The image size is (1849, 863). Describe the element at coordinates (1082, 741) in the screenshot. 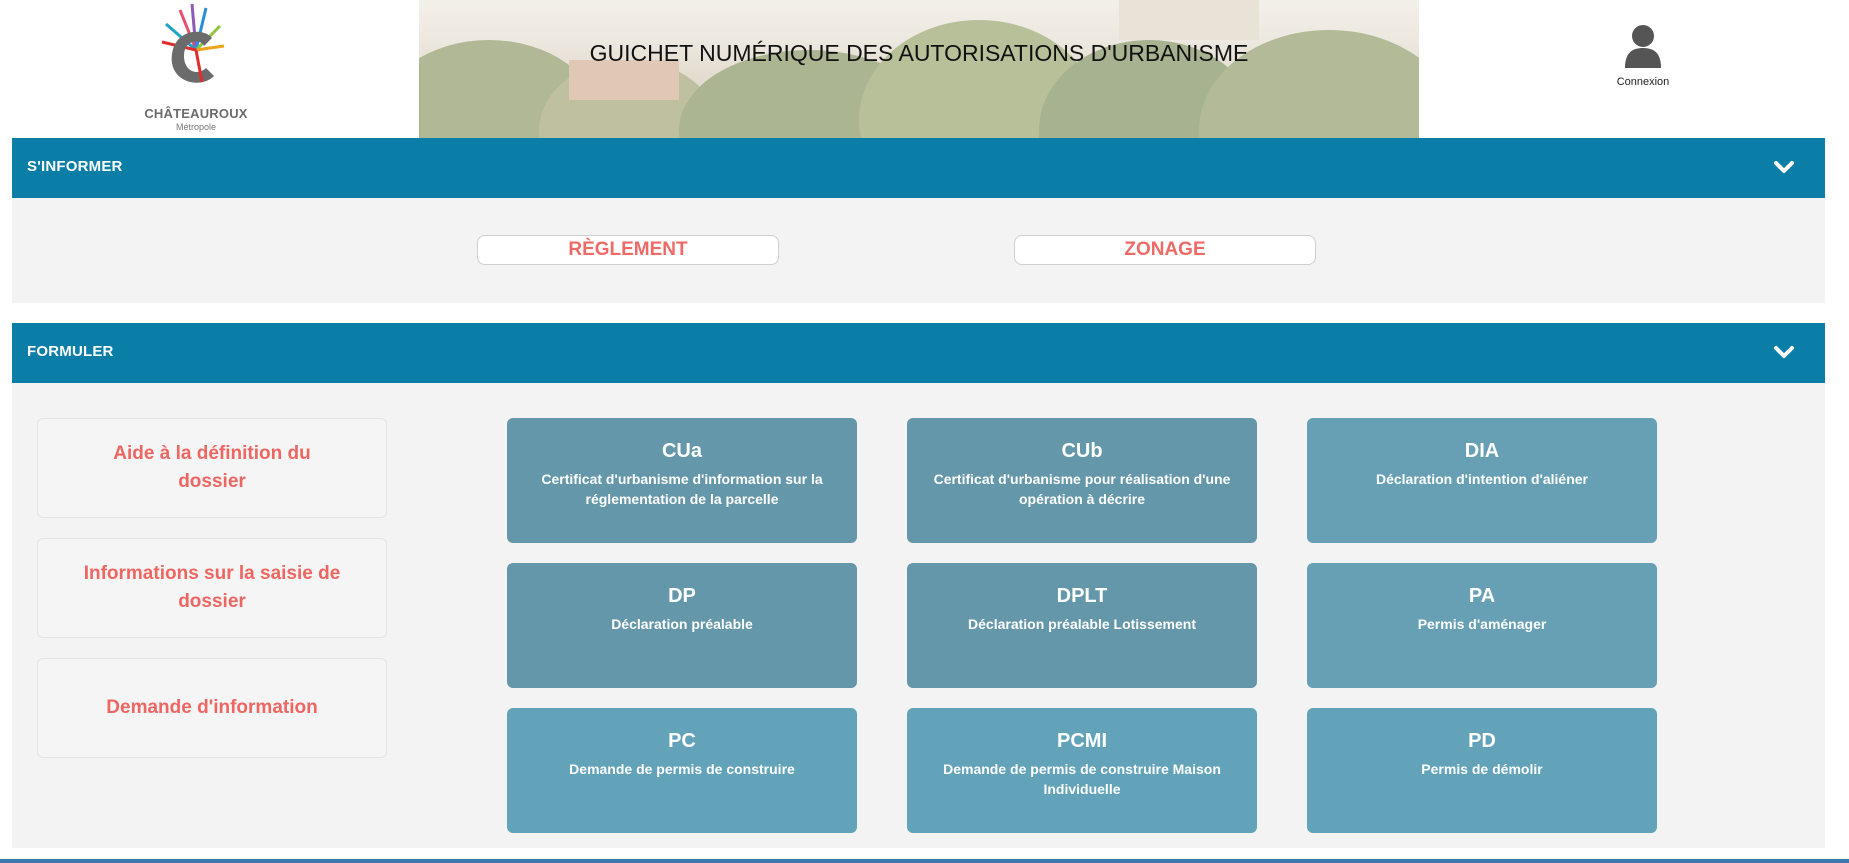

I see `procedure-code: PCMI` at that location.